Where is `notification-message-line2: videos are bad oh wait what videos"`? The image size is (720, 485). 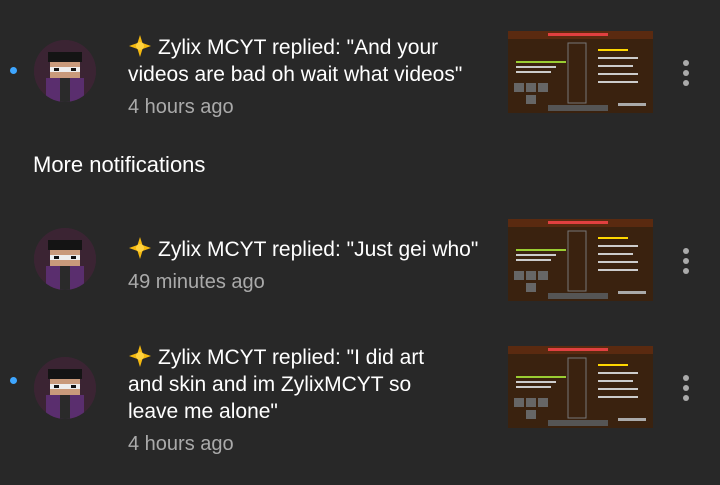 notification-message-line2: videos are bad oh wait what videos" is located at coordinates (295, 74).